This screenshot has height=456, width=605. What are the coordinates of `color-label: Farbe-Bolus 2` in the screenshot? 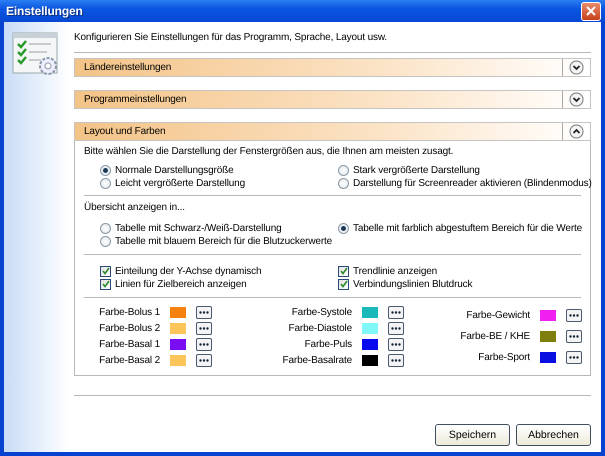 It's located at (129, 328).